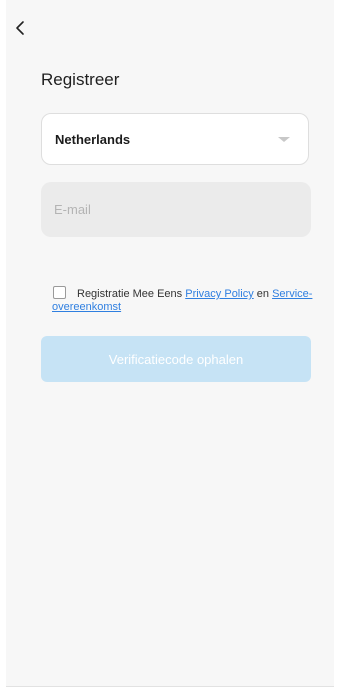 Image resolution: width=340 pixels, height=690 pixels. Describe the element at coordinates (130, 294) in the screenshot. I see `agreement-text: Registratie Mee Eens` at that location.